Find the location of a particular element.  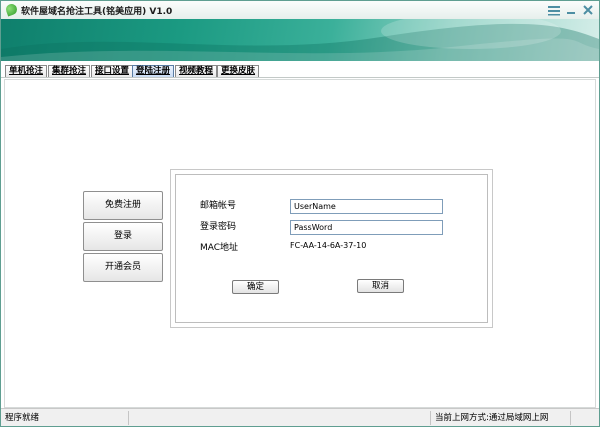

mac-value: FC-AA-14-6A-37-10 is located at coordinates (328, 245).